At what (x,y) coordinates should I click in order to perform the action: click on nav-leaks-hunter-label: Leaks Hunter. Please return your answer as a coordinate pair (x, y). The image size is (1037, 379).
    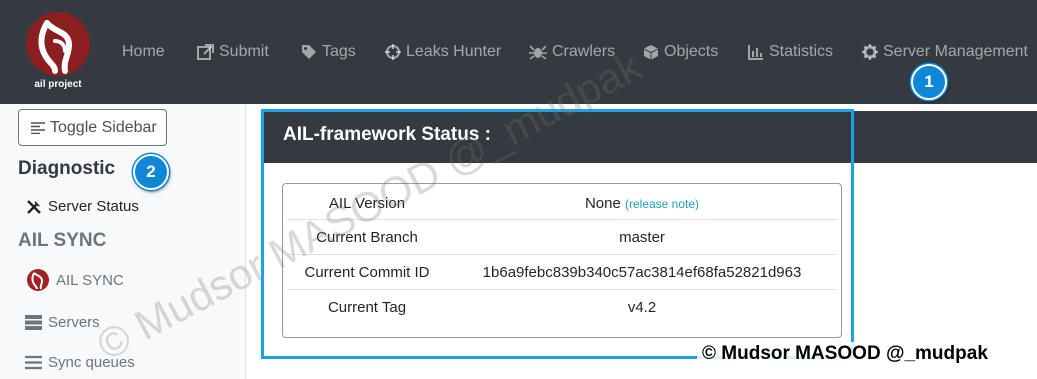
    Looking at the image, I should click on (454, 51).